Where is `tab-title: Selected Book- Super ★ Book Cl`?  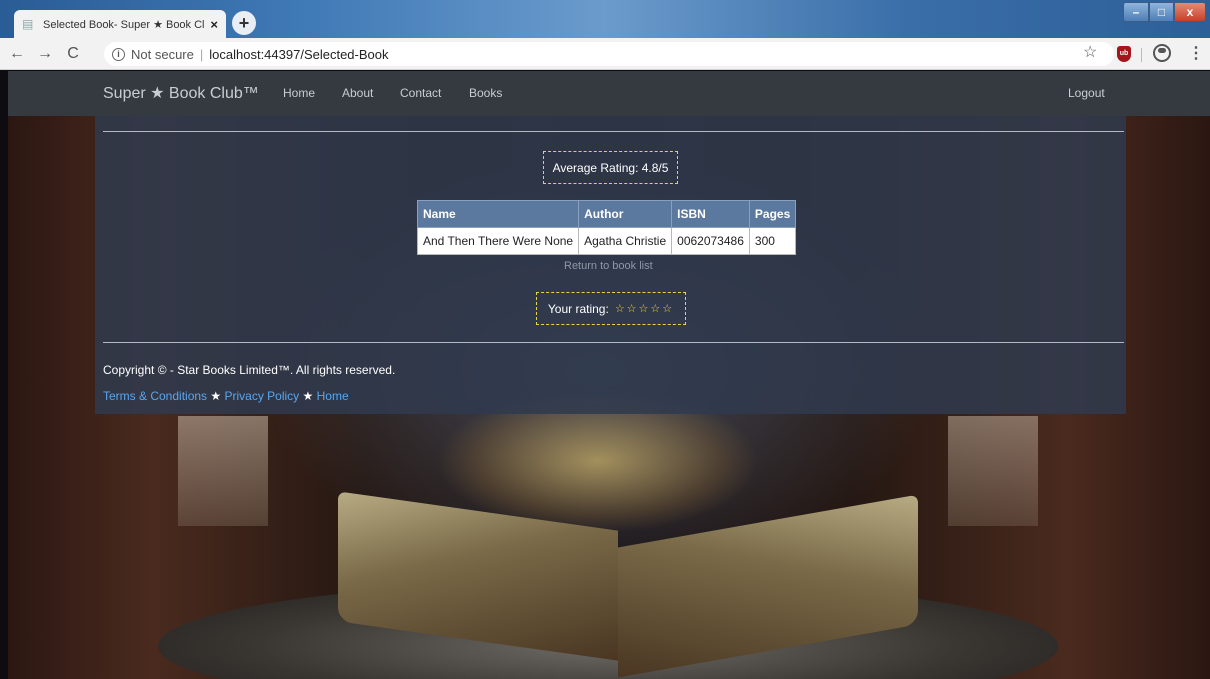
tab-title: Selected Book- Super ★ Book Cl is located at coordinates (124, 24).